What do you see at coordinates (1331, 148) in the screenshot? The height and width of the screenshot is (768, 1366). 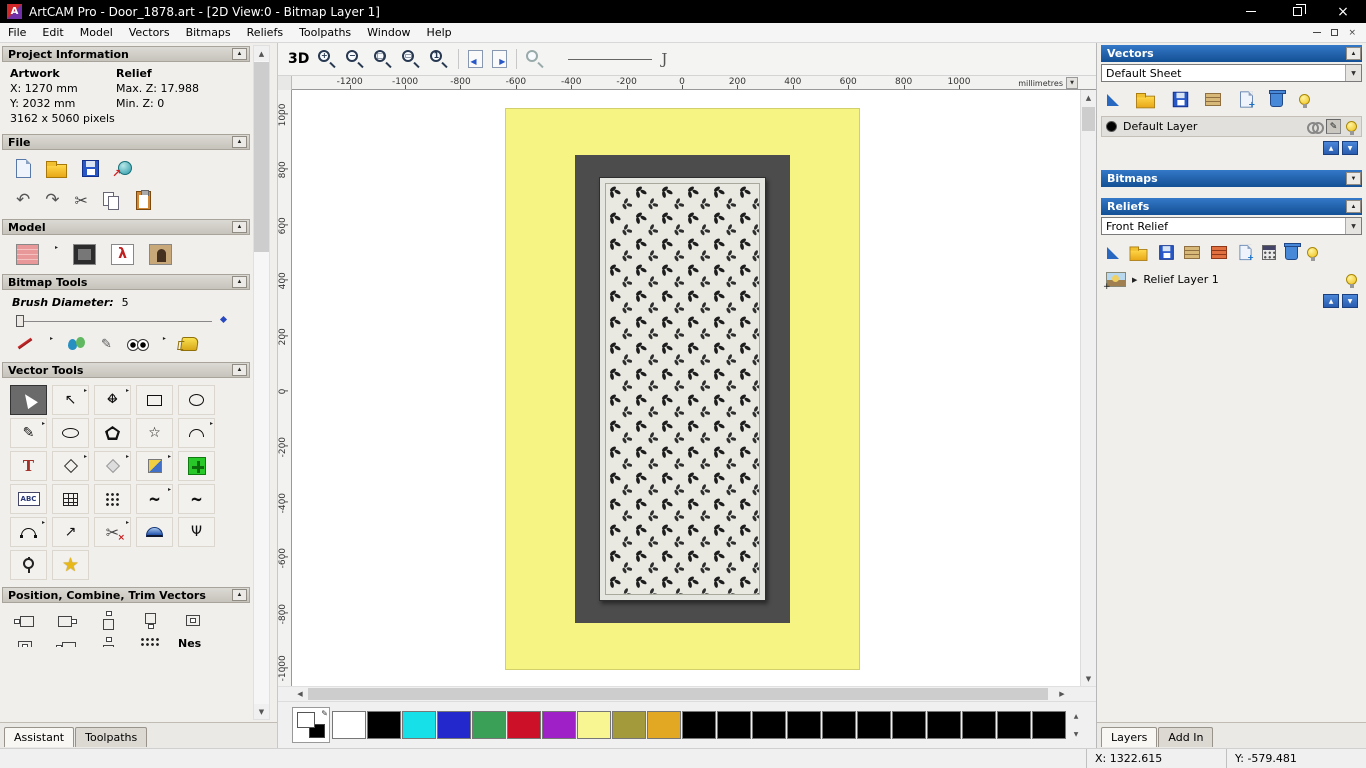 I see `move-layer-up-button: ▲` at bounding box center [1331, 148].